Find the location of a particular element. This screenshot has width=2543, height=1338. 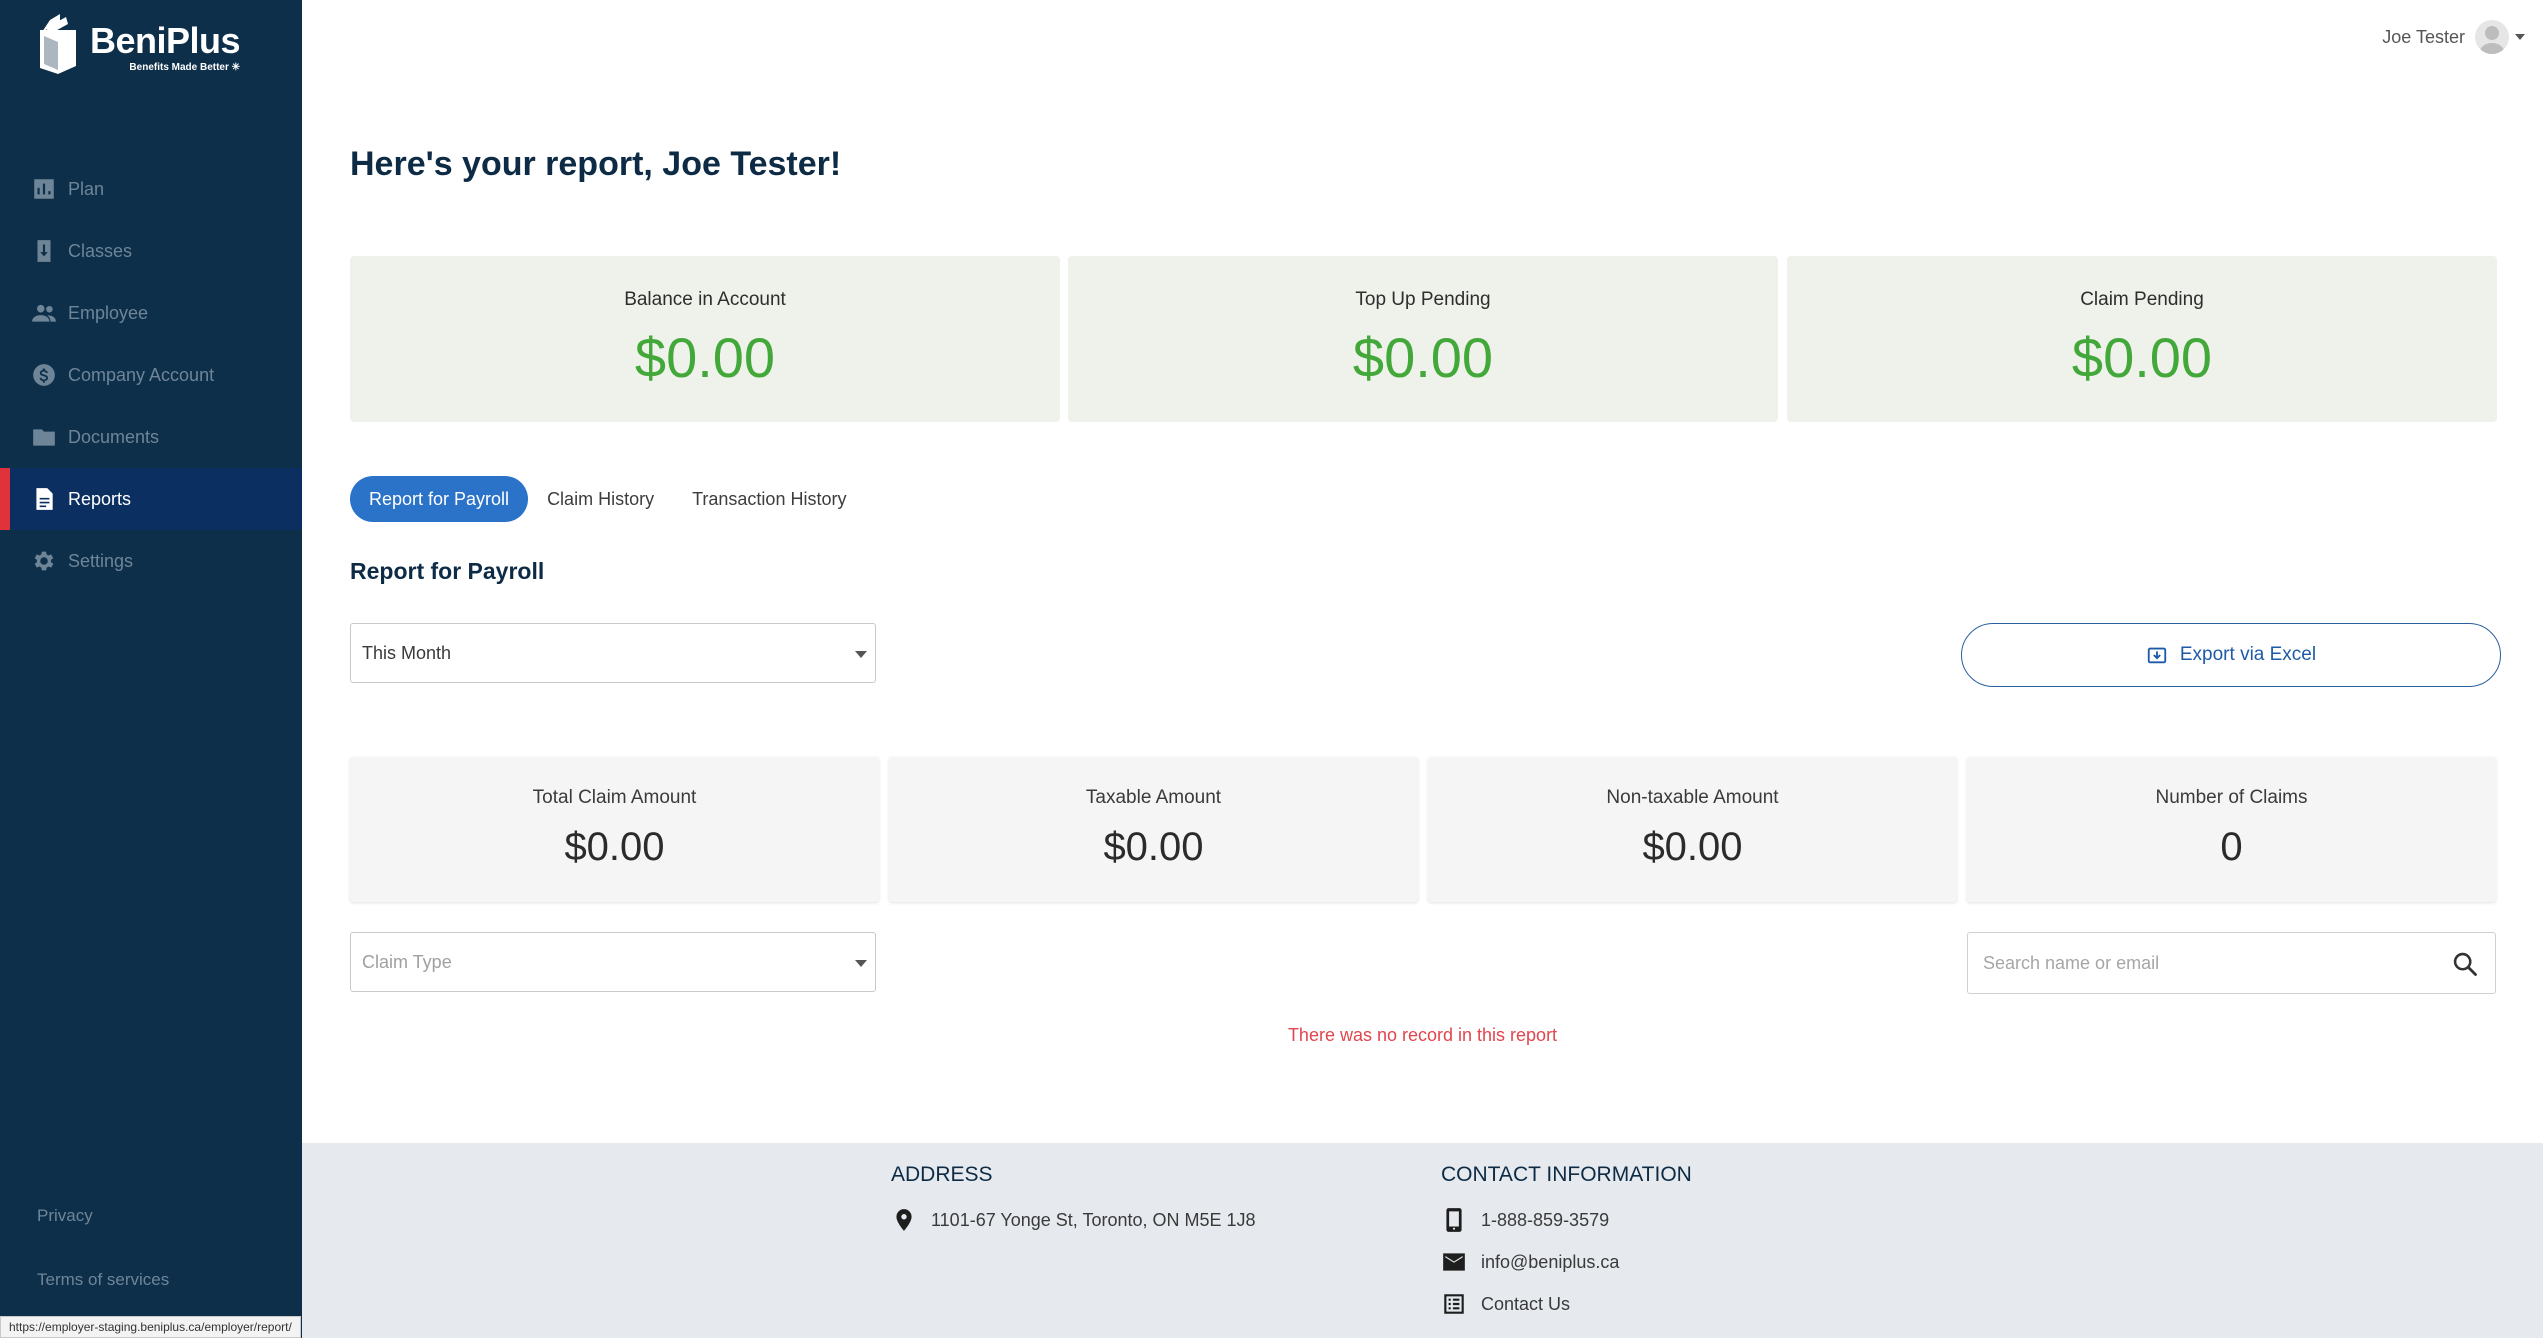

beniplus-logo-icon is located at coordinates (58, 44).